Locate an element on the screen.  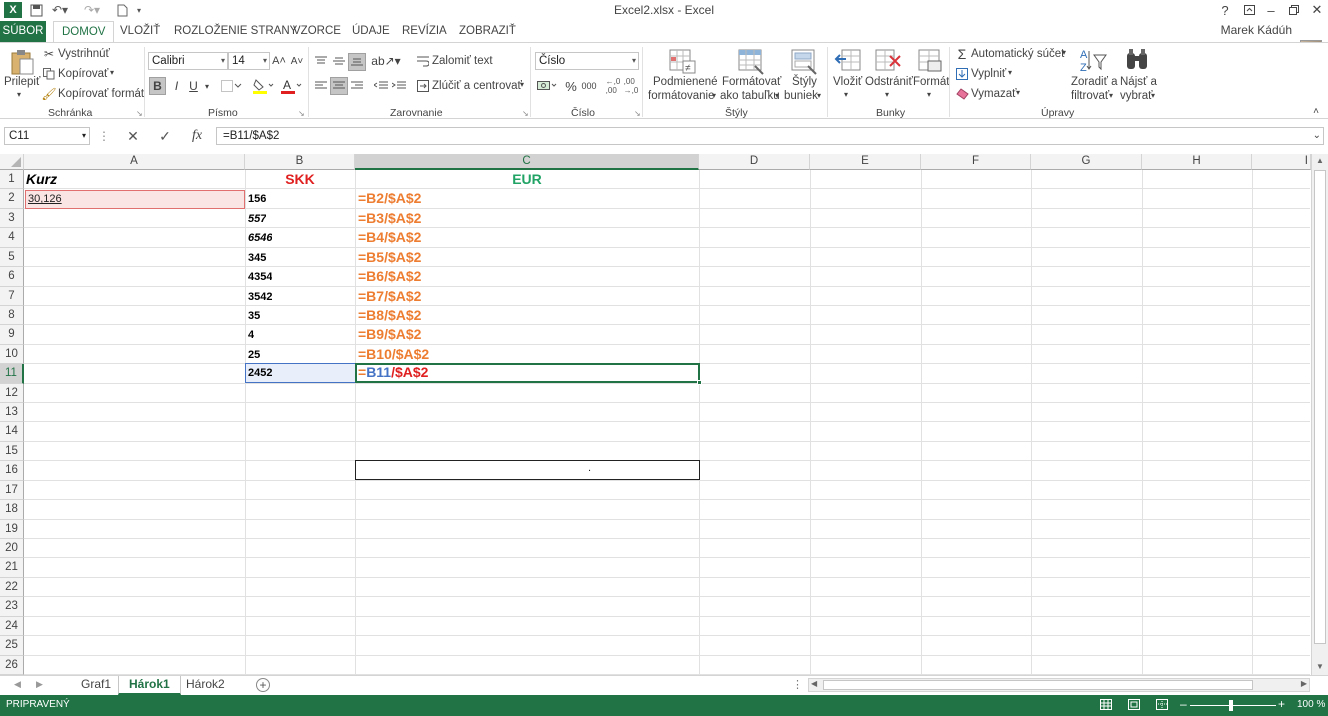
row-header: 24 is located at coordinates (12, 626).